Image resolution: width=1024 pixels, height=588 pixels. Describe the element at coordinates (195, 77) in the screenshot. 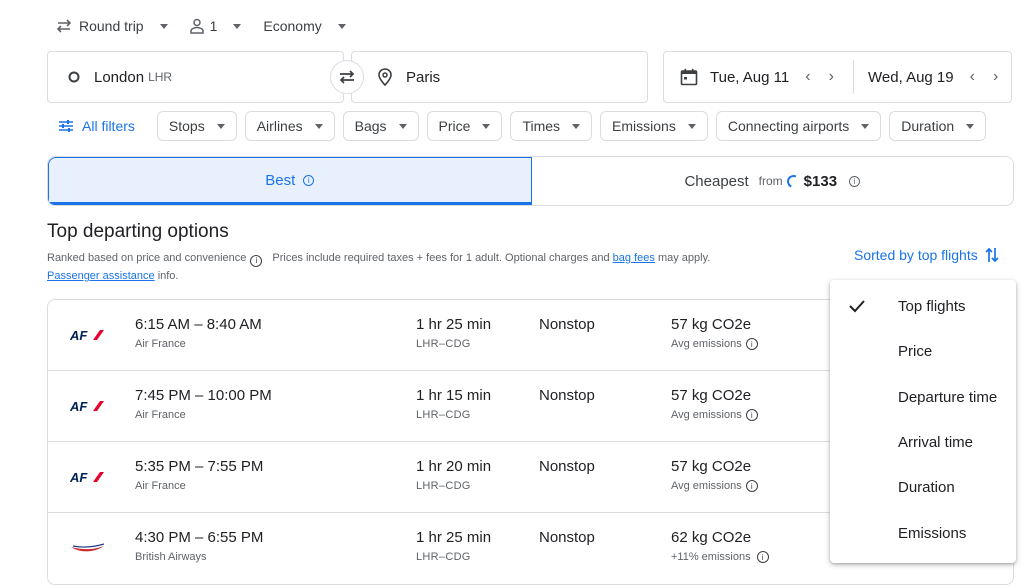

I see `origin-field: London LHR` at that location.